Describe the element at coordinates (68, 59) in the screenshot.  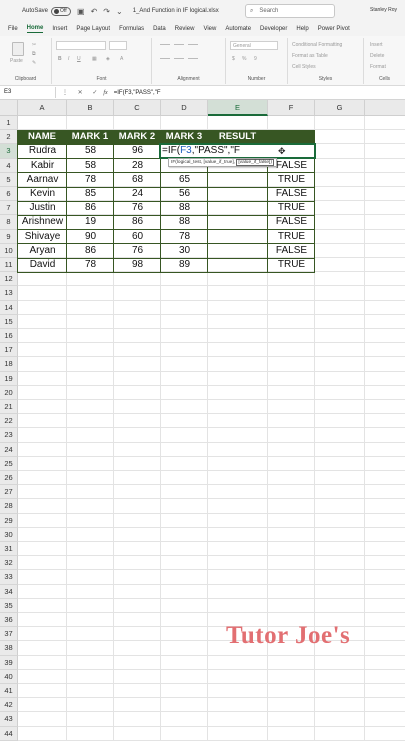
I see `italic-icon: I` at that location.